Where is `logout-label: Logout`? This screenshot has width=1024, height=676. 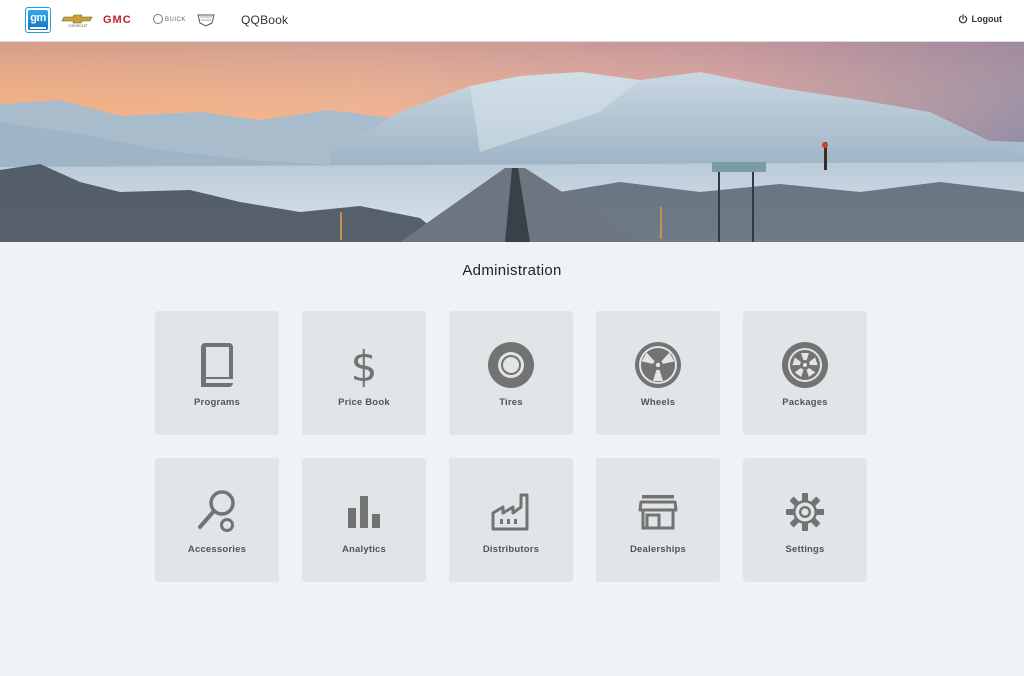 logout-label: Logout is located at coordinates (987, 19).